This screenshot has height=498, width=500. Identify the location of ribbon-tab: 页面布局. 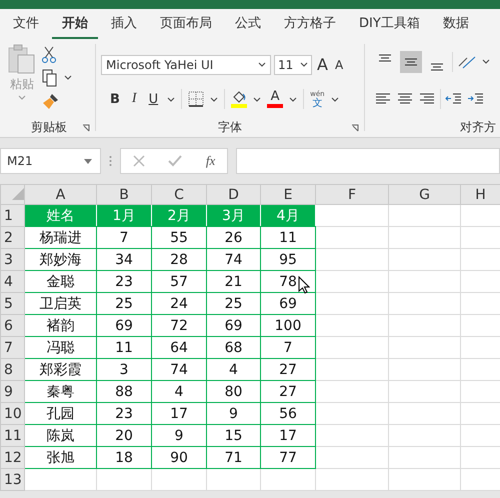
(186, 24).